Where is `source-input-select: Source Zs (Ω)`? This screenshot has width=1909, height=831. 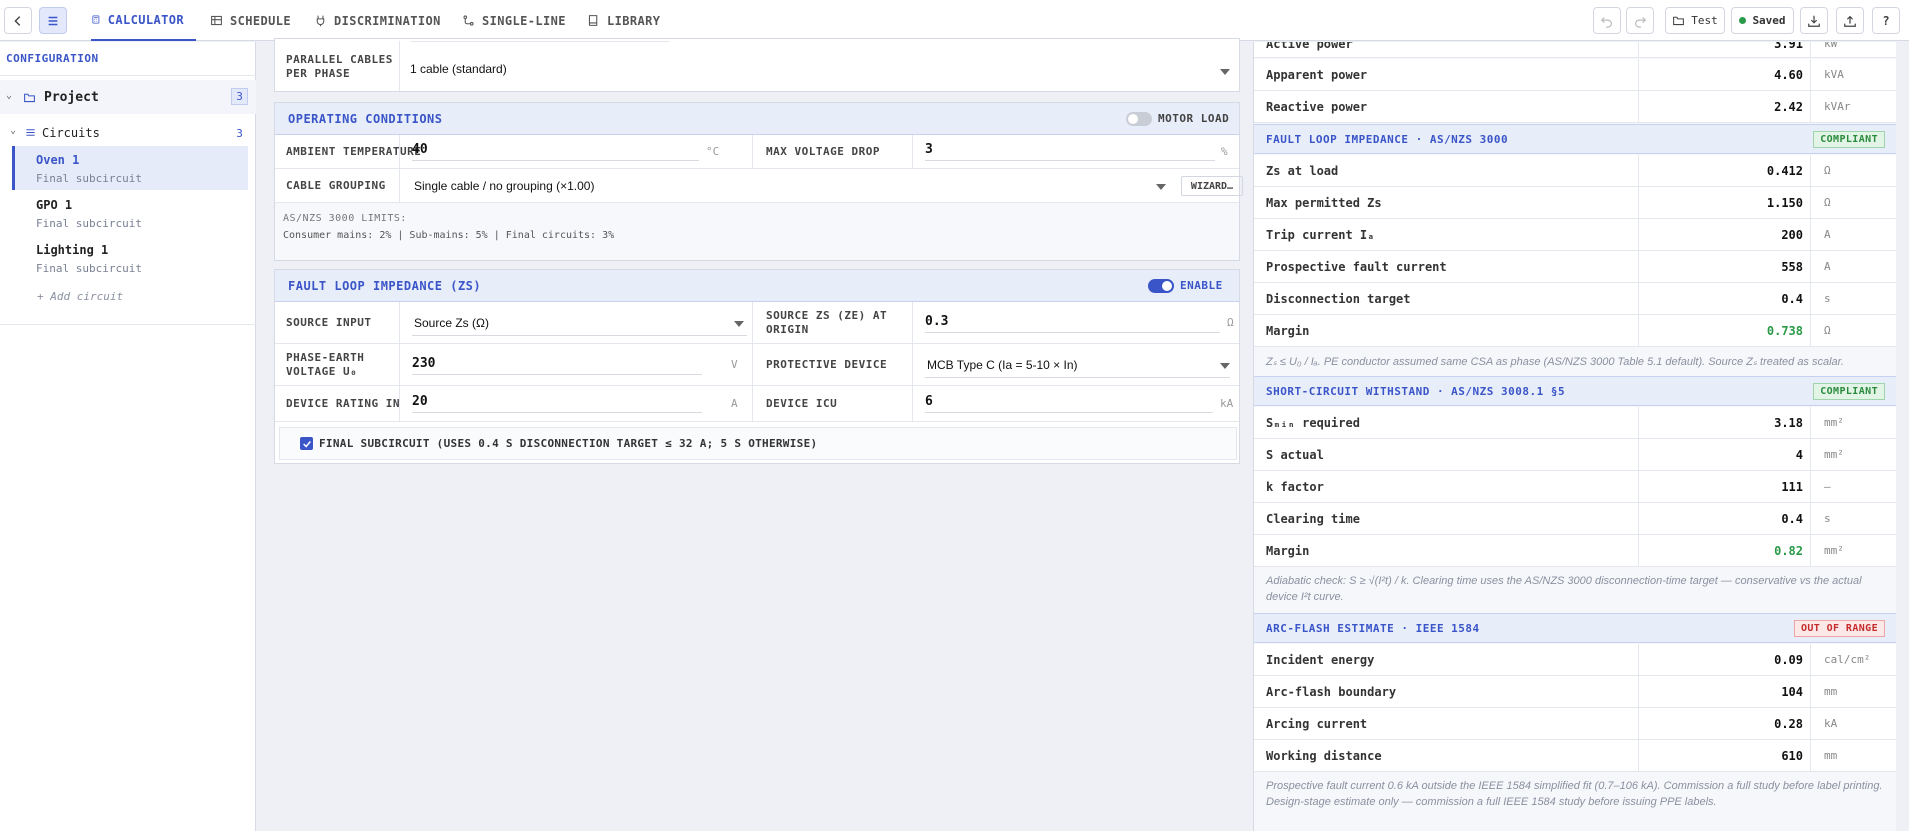
source-input-select: Source Zs (Ω) is located at coordinates (451, 323).